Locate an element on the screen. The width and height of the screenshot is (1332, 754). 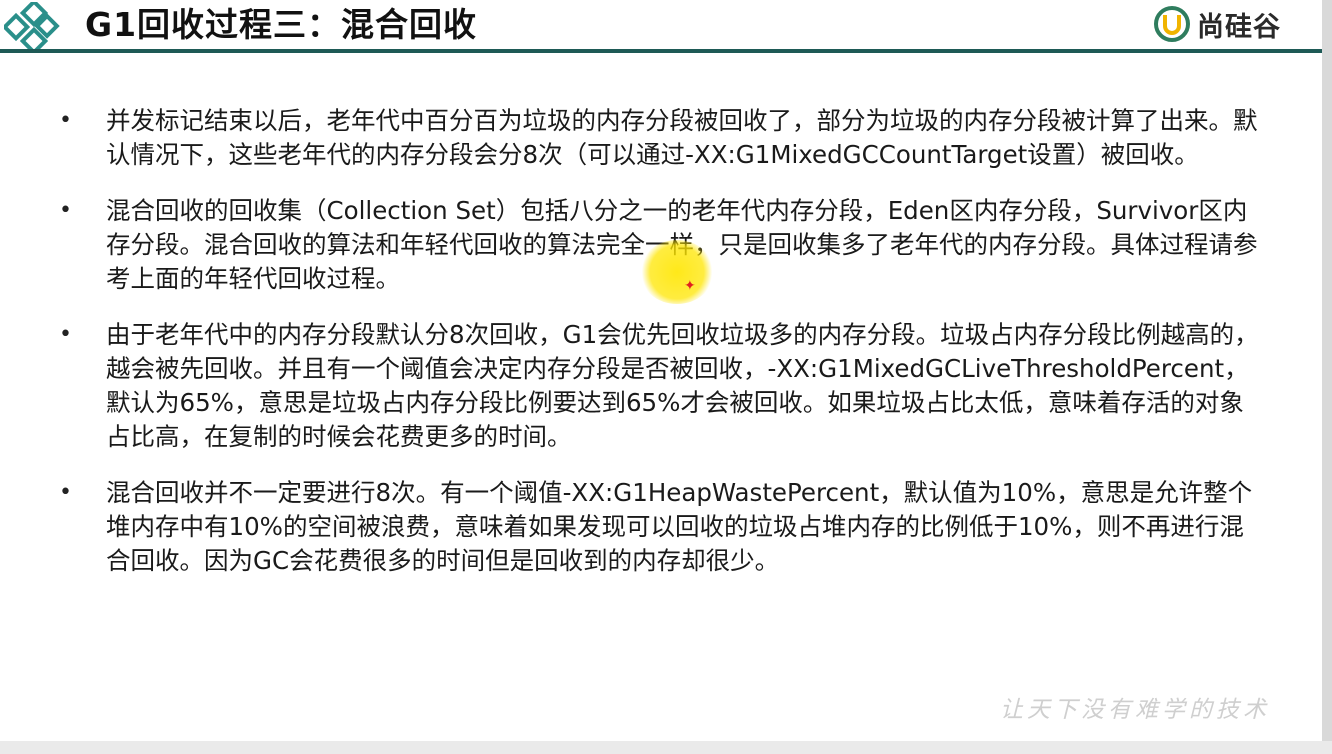
brand-logo: 尚硅谷 is located at coordinates (1217, 24).